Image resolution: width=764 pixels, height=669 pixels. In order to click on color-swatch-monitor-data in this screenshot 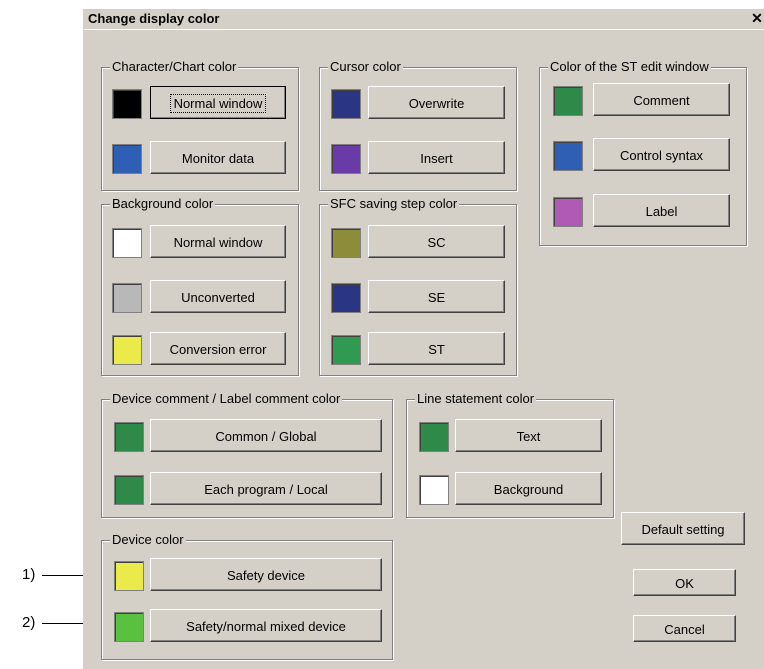, I will do `click(127, 159)`.